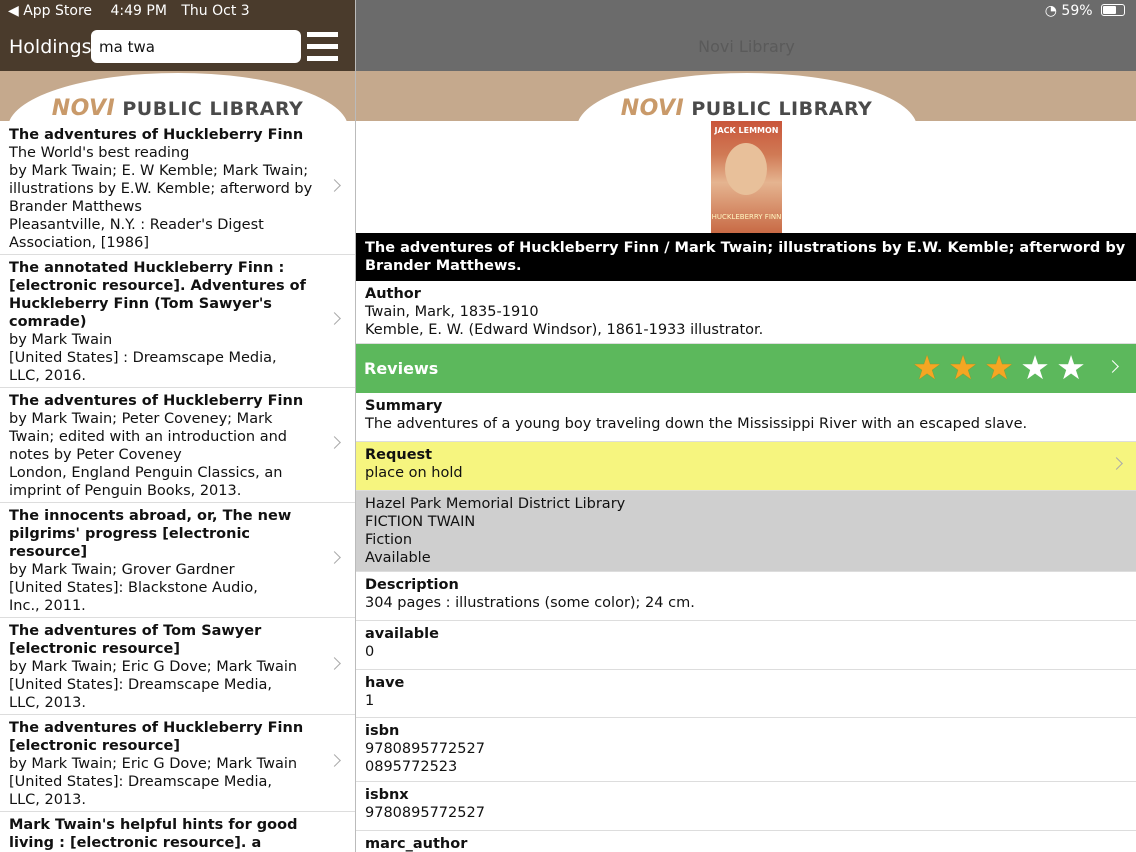 Image resolution: width=1136 pixels, height=852 pixels. Describe the element at coordinates (416, 844) in the screenshot. I see `section-label: marc_author` at that location.